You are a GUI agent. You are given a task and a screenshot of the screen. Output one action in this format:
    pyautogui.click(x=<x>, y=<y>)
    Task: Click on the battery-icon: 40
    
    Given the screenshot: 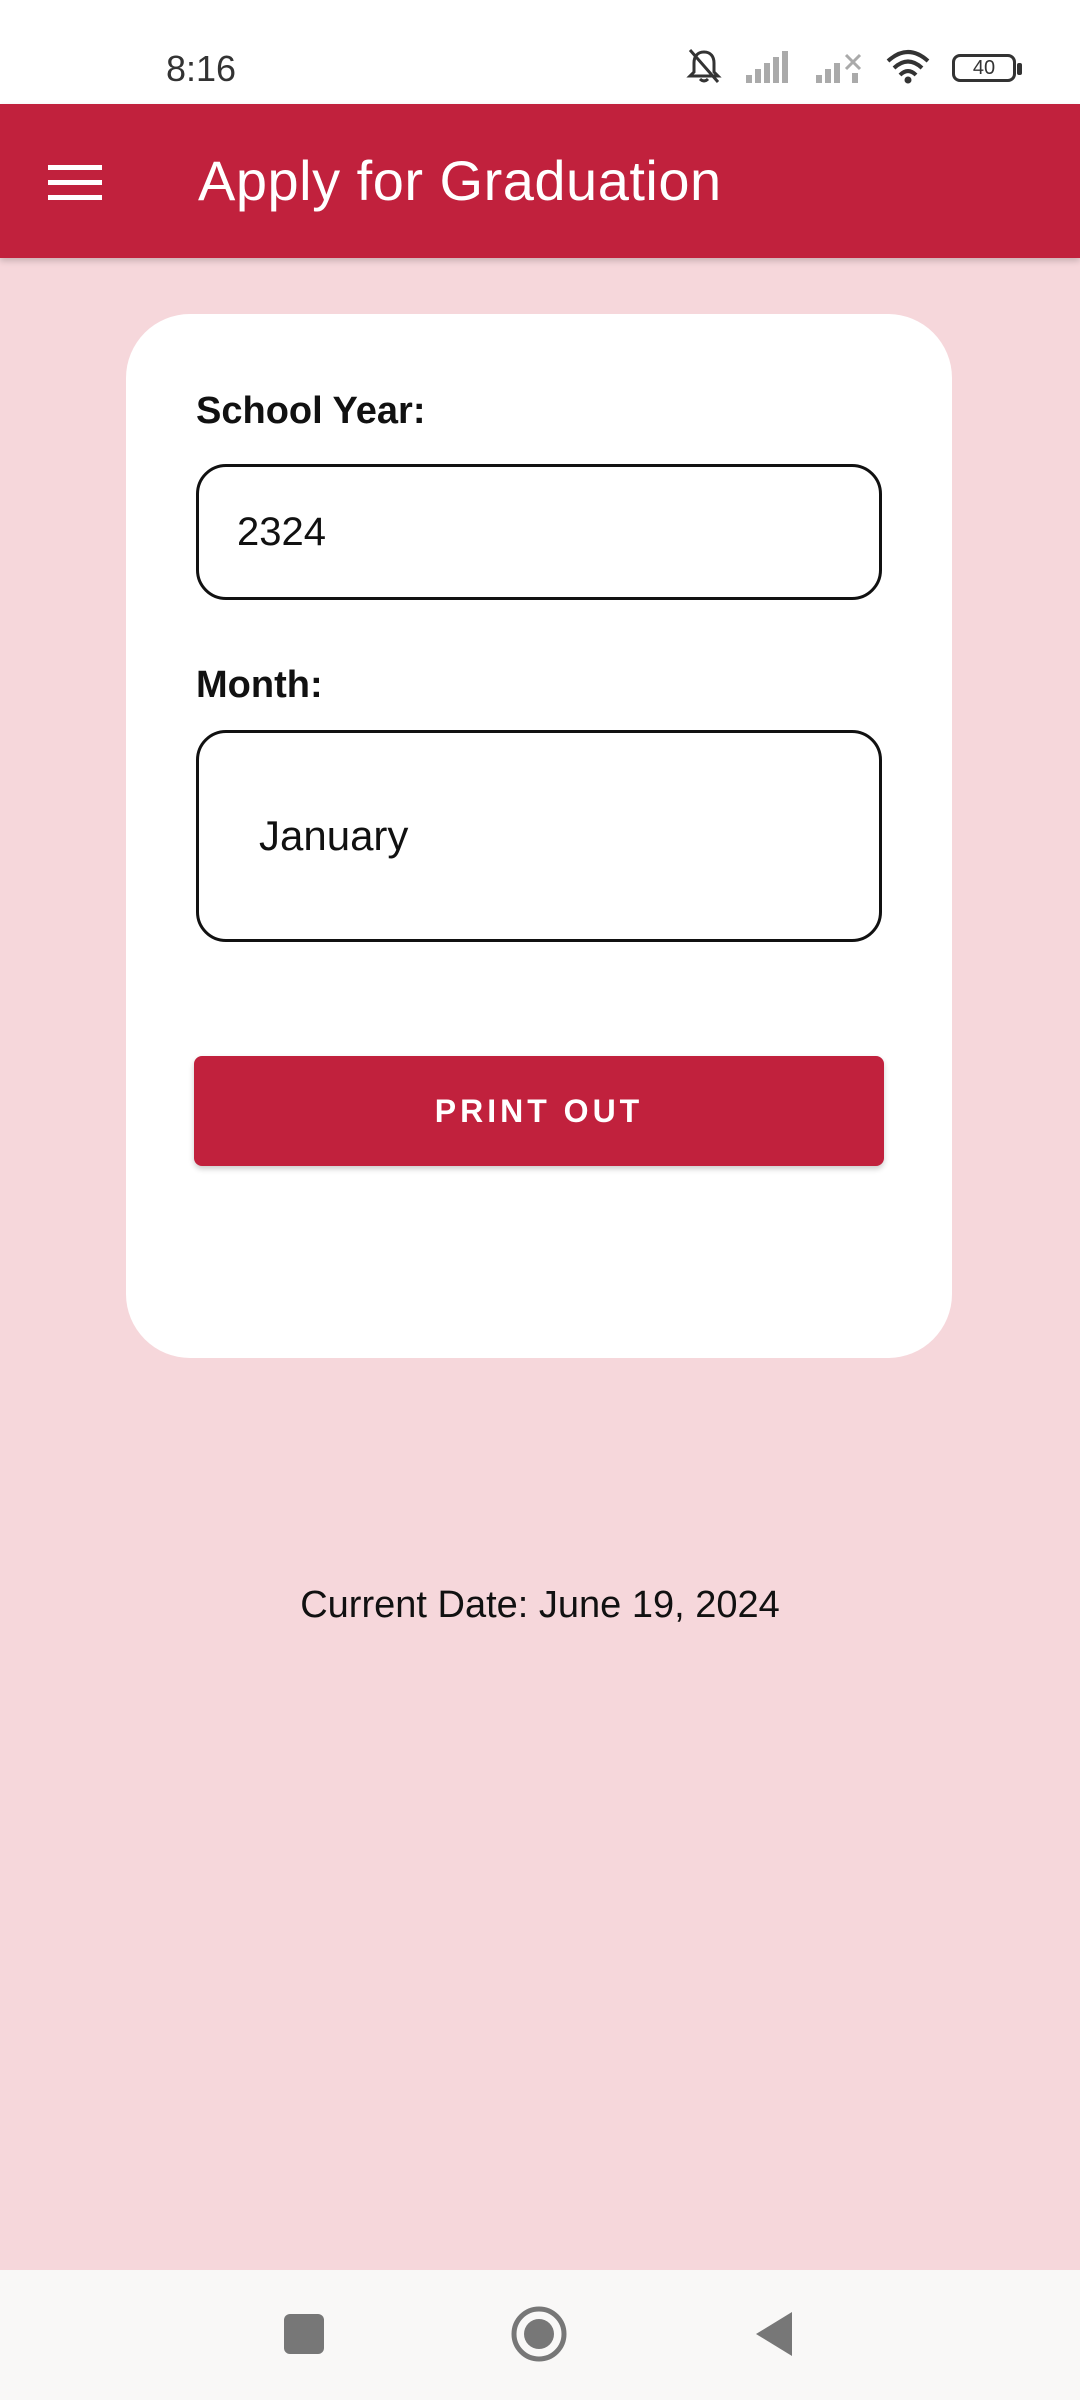 What is the action you would take?
    pyautogui.click(x=987, y=68)
    